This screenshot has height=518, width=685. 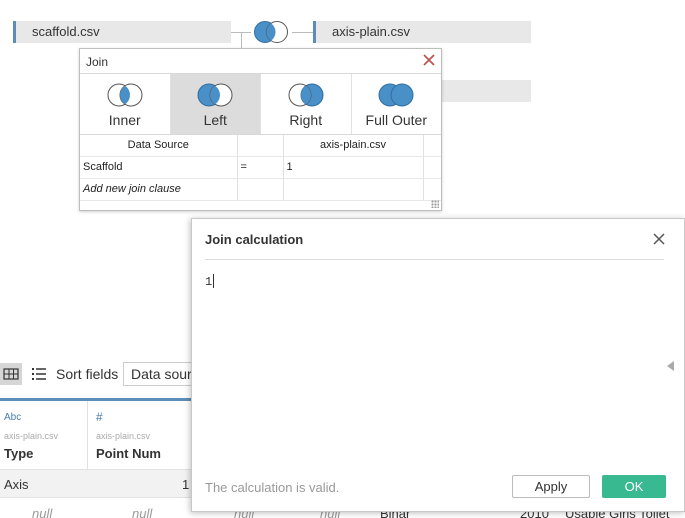 What do you see at coordinates (272, 487) in the screenshot?
I see `calculation-status: The calculation is valid.` at bounding box center [272, 487].